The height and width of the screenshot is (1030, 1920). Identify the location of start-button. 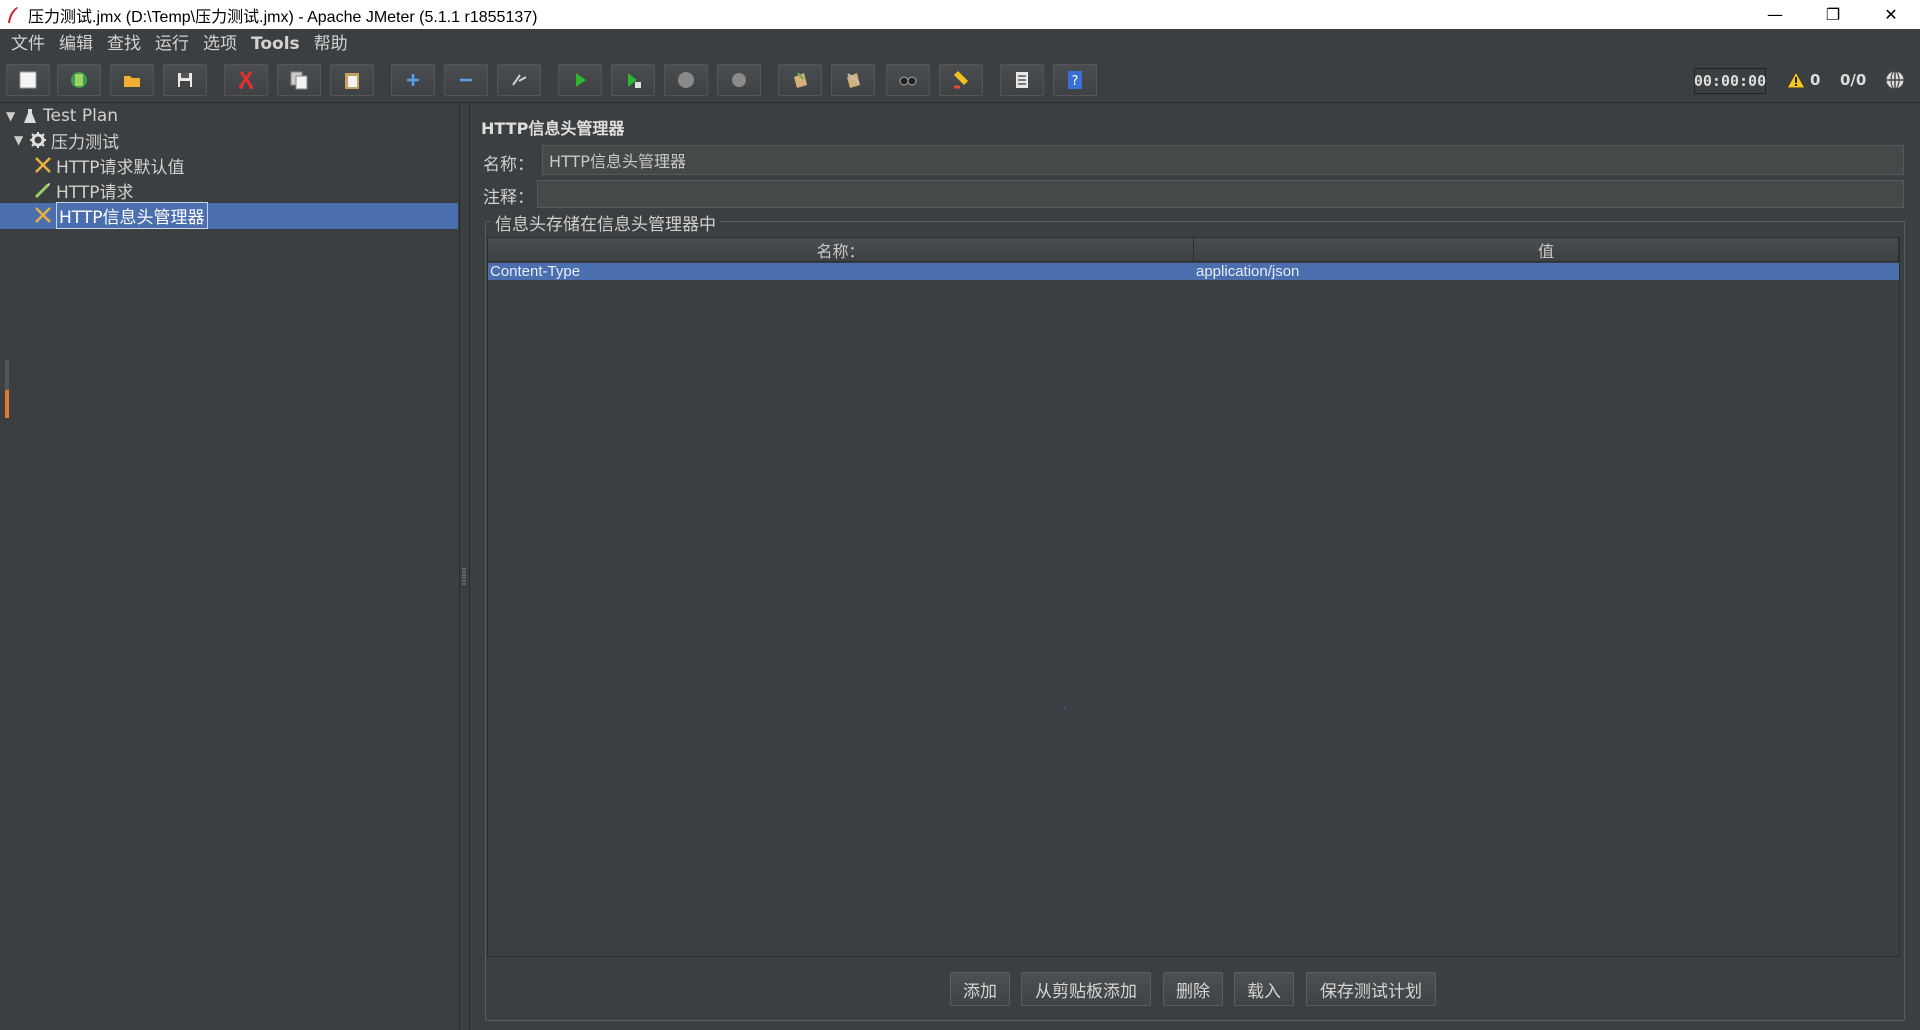
(580, 80).